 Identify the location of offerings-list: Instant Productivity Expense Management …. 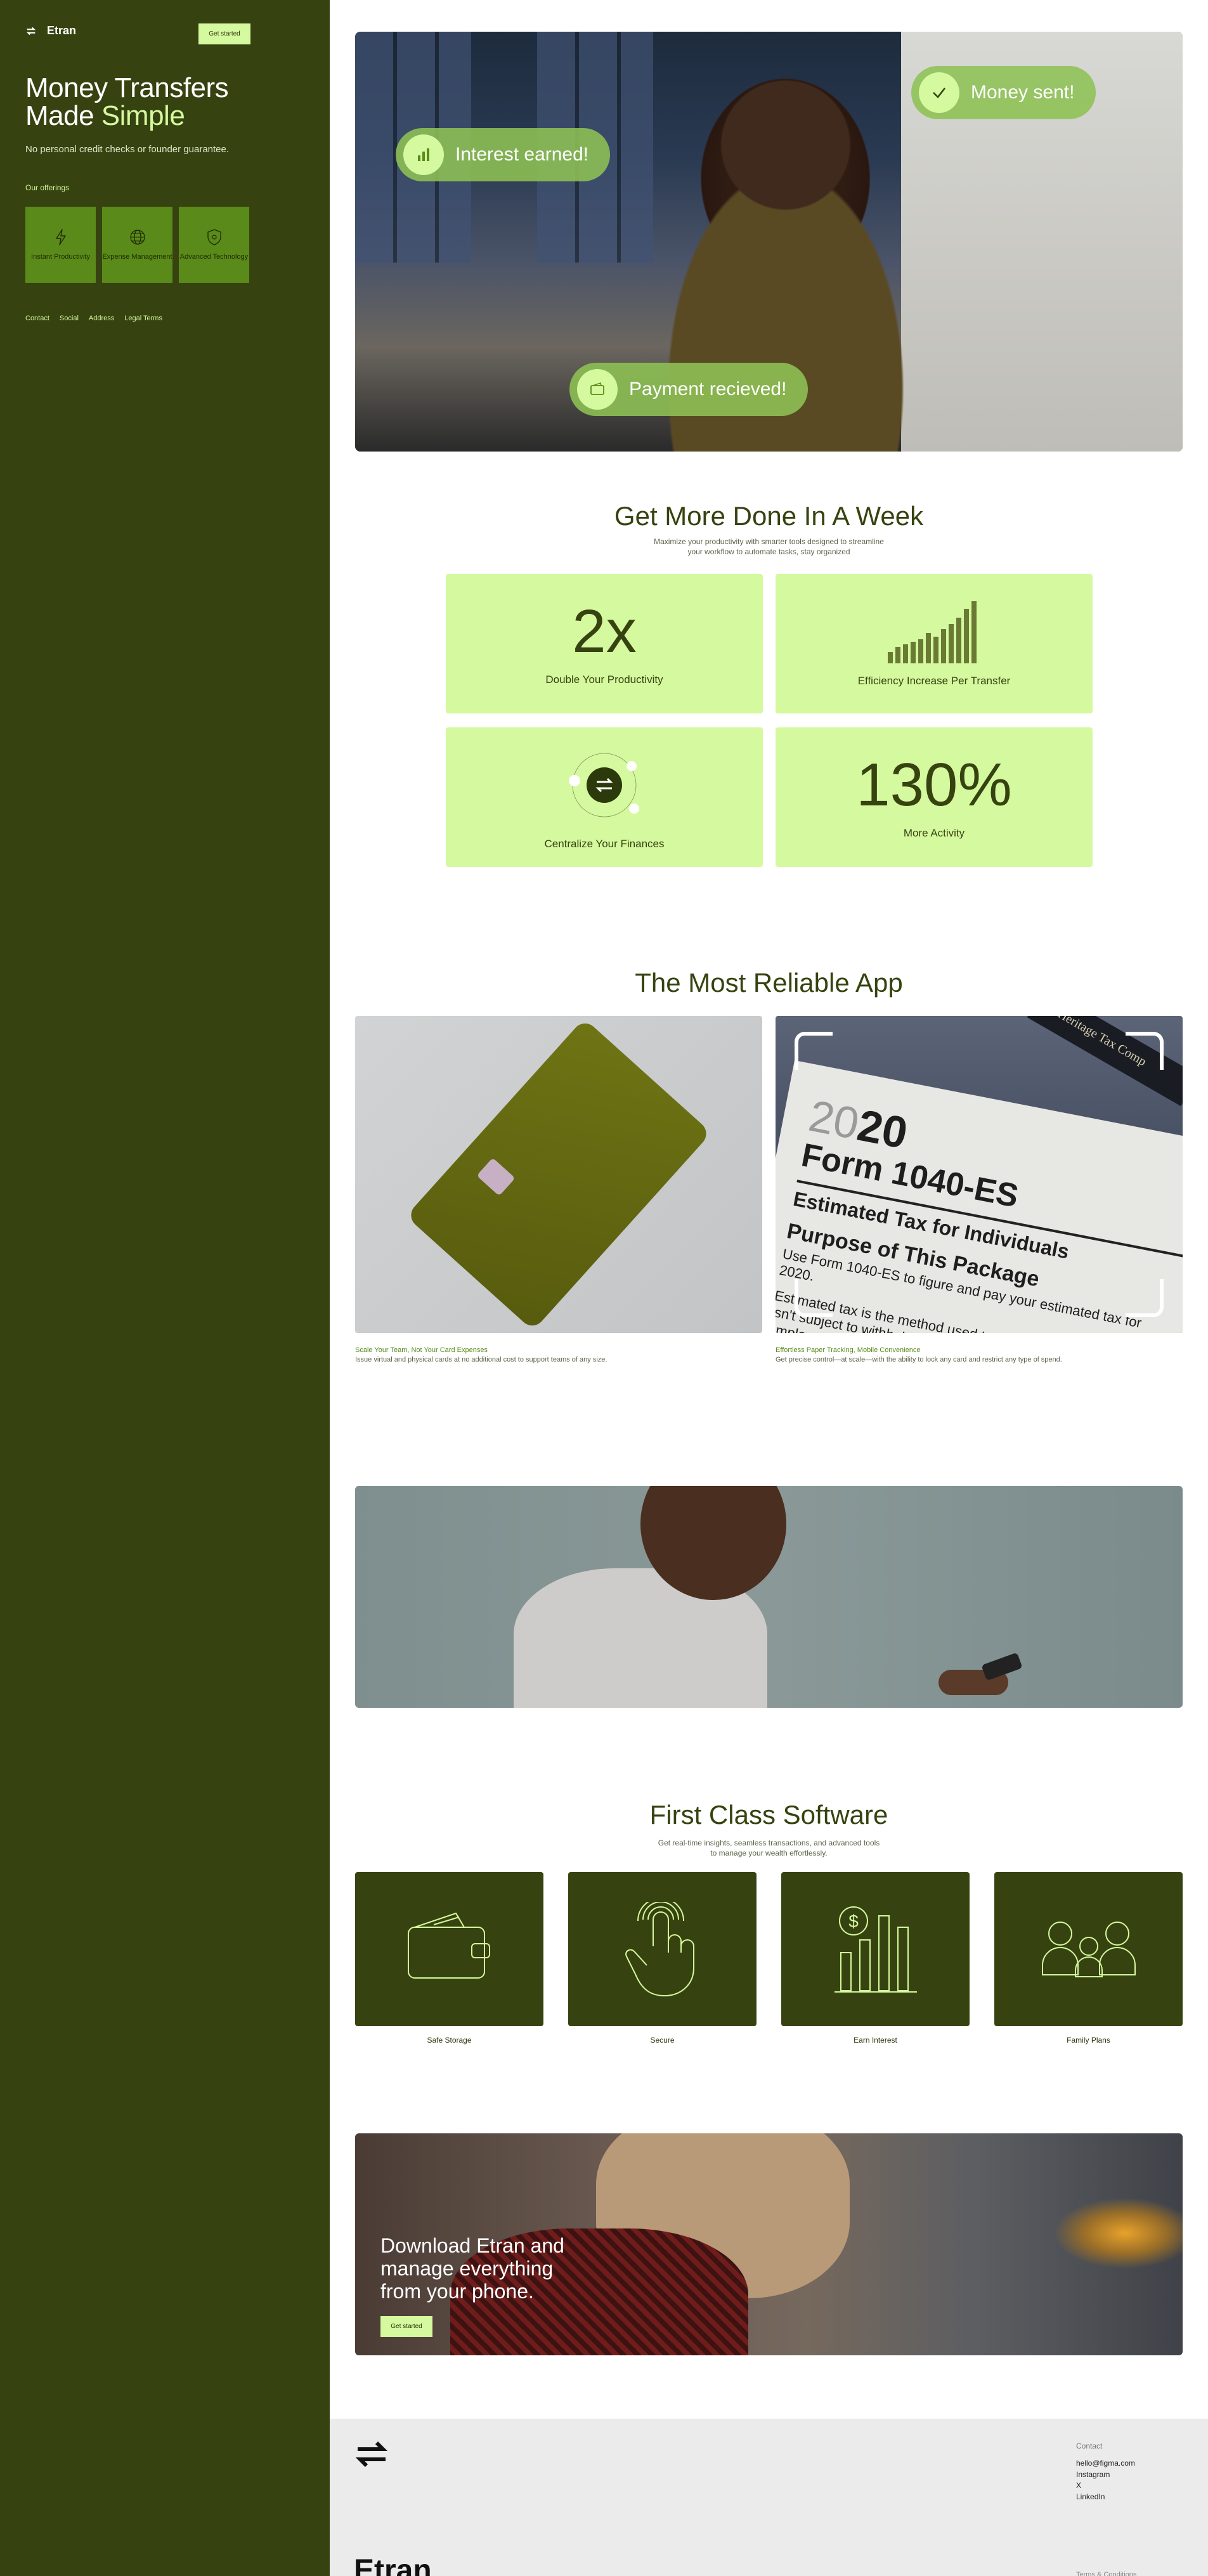
(164, 245).